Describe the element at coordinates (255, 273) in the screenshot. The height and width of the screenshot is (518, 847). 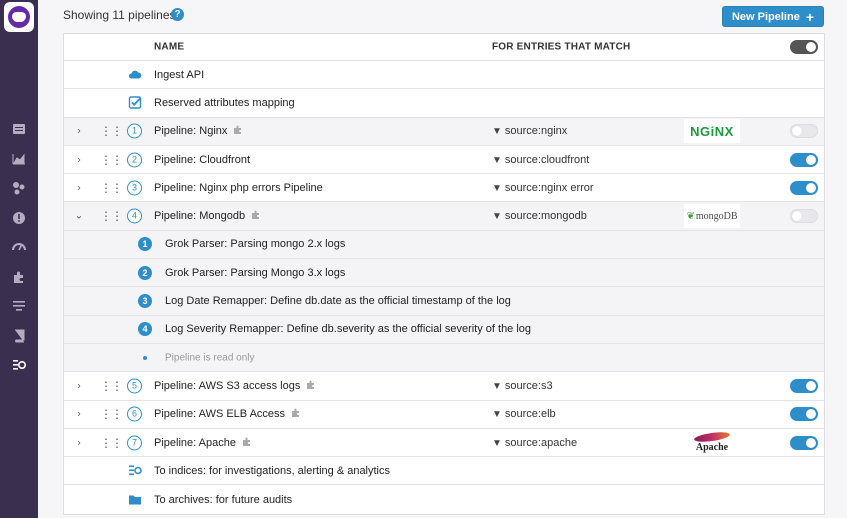
I see `processor-name: Grok Parser: Parsing Mongo 3.x logs` at that location.